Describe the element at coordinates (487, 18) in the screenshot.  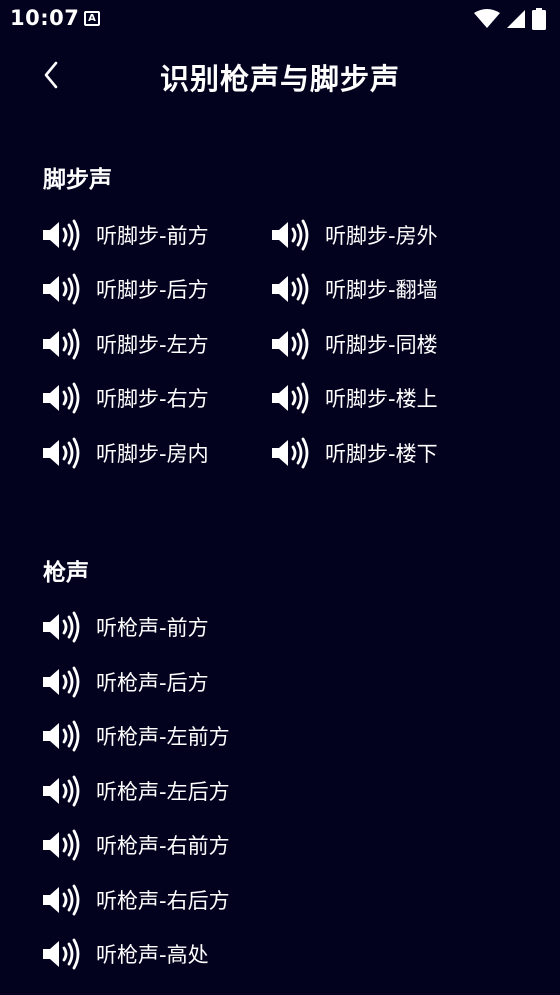
I see `wifi-icon` at that location.